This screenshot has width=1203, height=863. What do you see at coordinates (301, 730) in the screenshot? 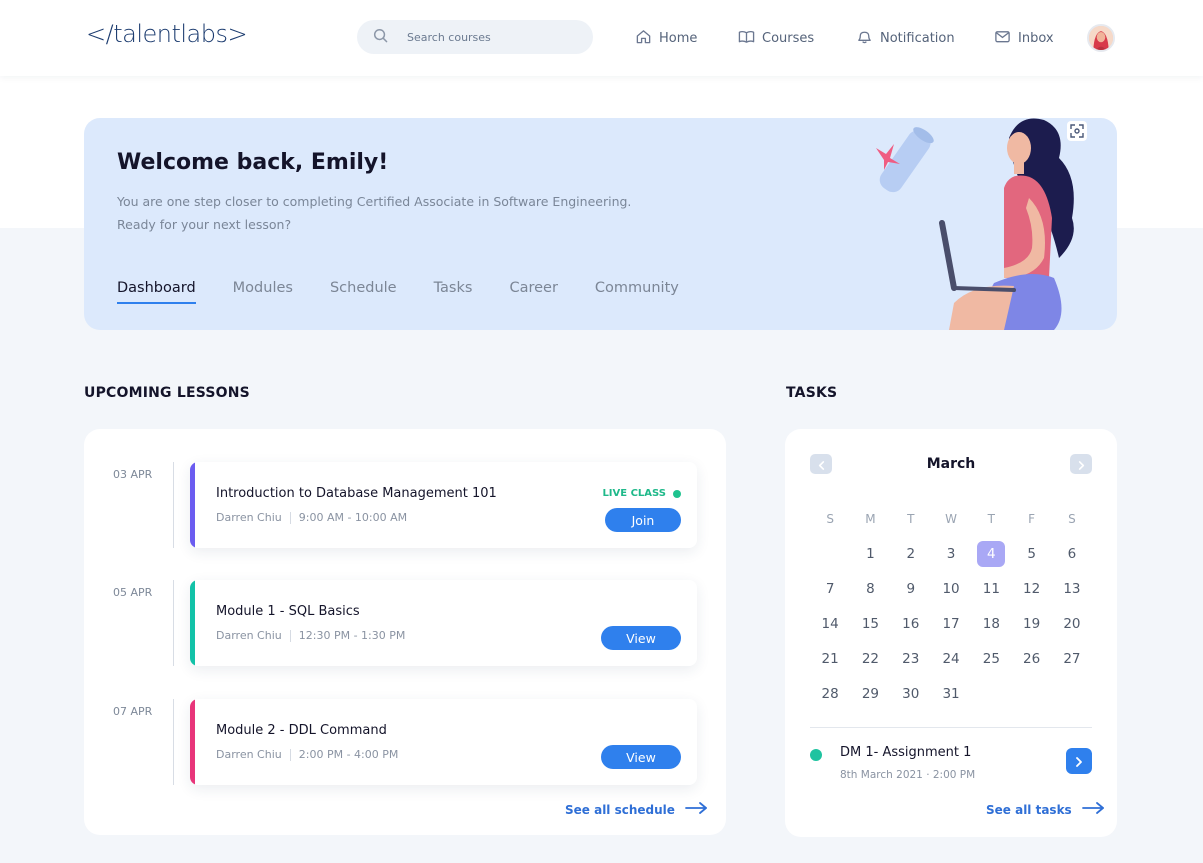
I see `lesson-title: Module 2 - DDL Command` at bounding box center [301, 730].